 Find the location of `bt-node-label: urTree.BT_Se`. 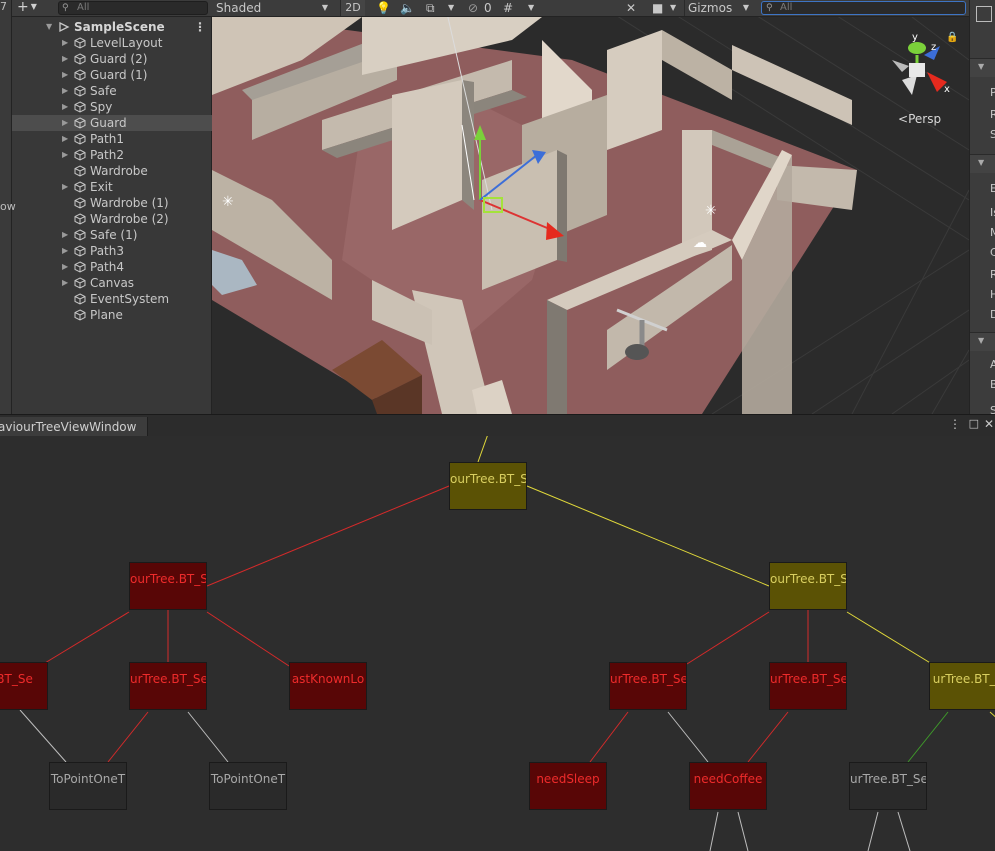

bt-node-label: urTree.BT_Se is located at coordinates (648, 679).